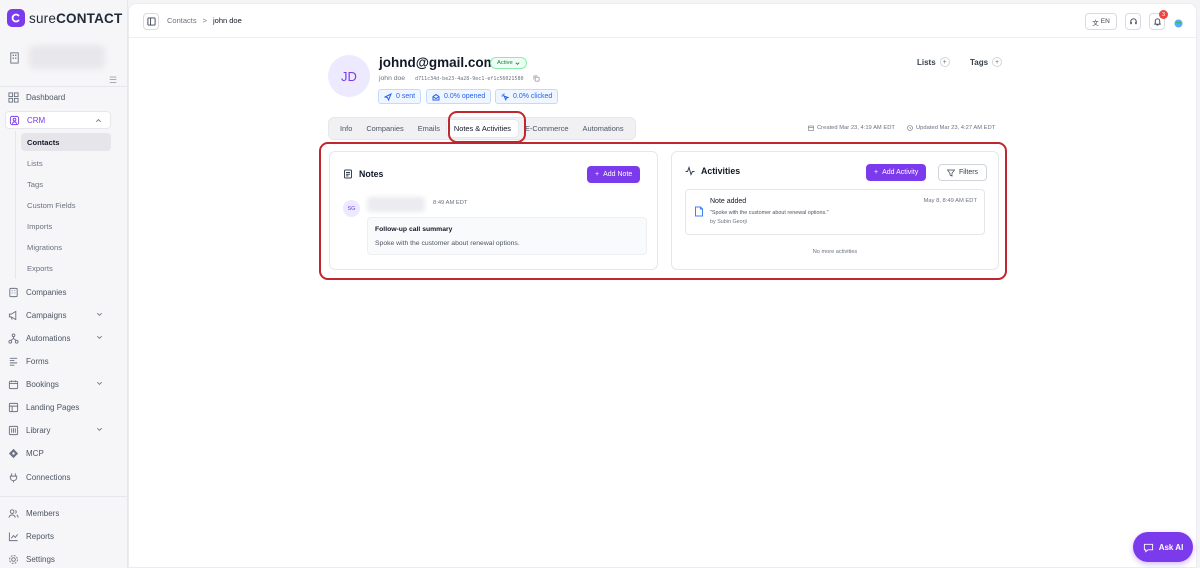 This screenshot has width=1200, height=568. What do you see at coordinates (459, 96) in the screenshot?
I see `opened-stat: 0.0% opened` at bounding box center [459, 96].